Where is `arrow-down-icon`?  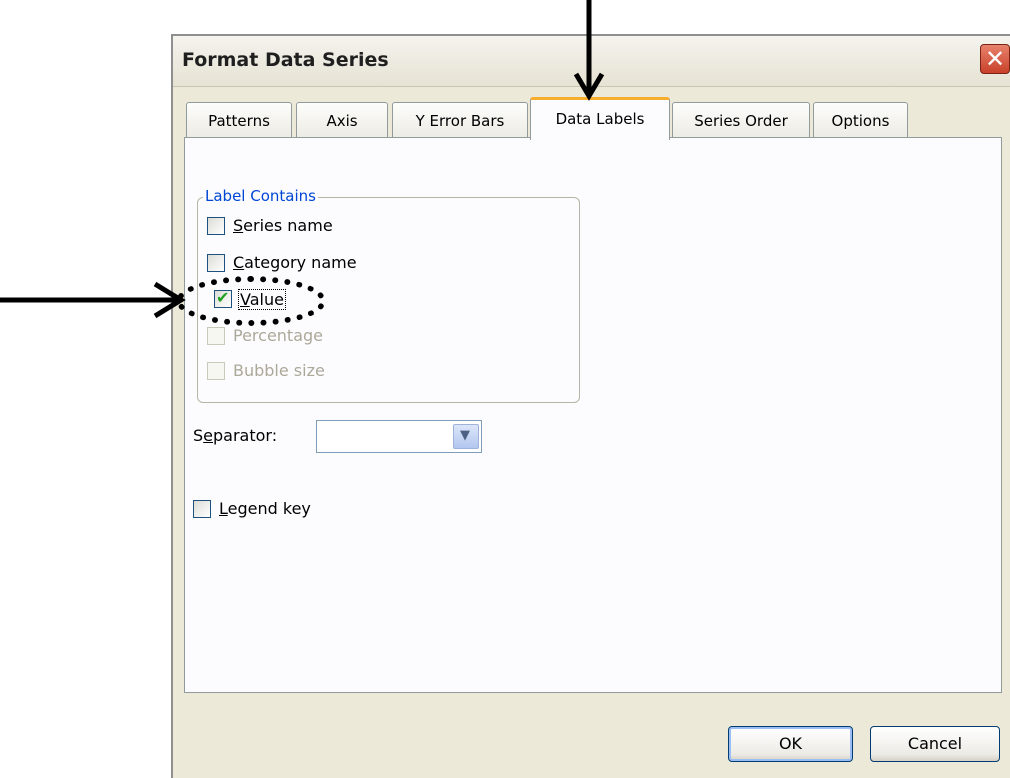
arrow-down-icon is located at coordinates (589, 50).